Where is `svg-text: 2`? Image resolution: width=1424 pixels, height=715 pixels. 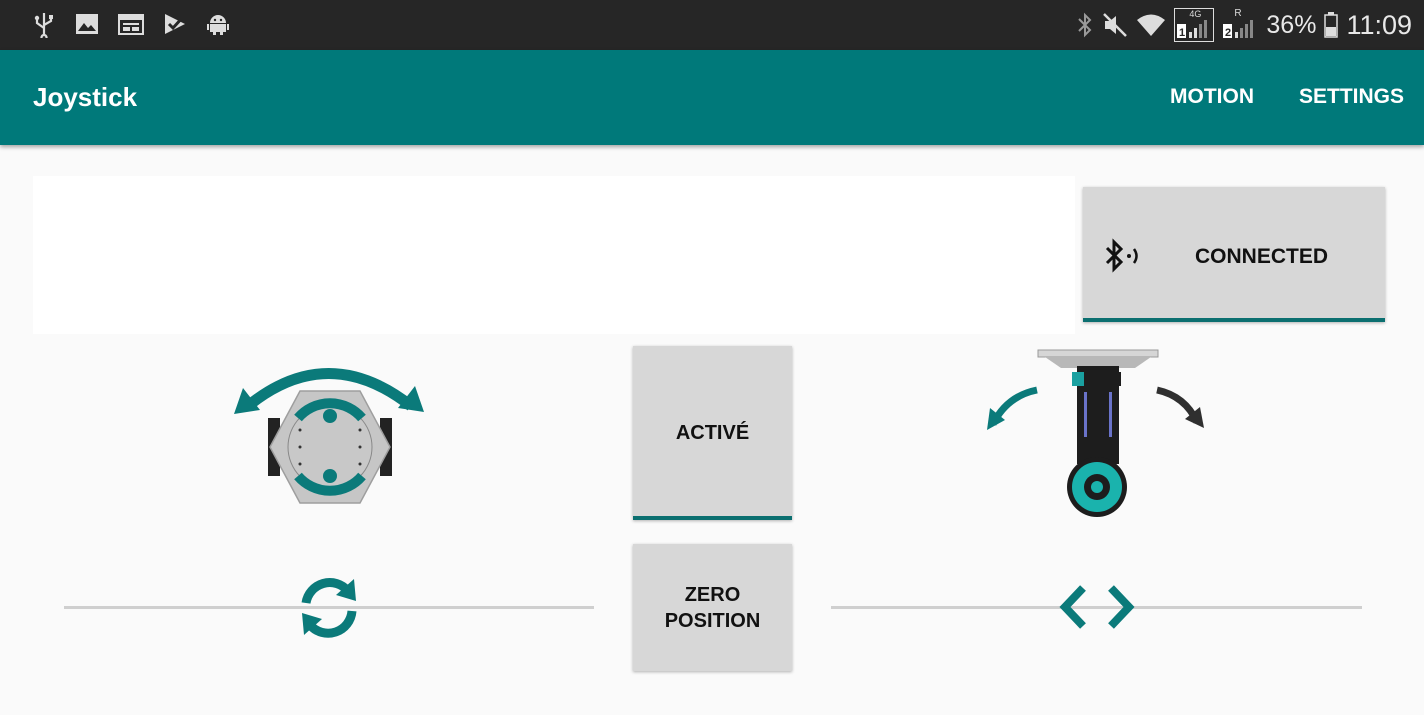
svg-text: 2 is located at coordinates (1228, 33).